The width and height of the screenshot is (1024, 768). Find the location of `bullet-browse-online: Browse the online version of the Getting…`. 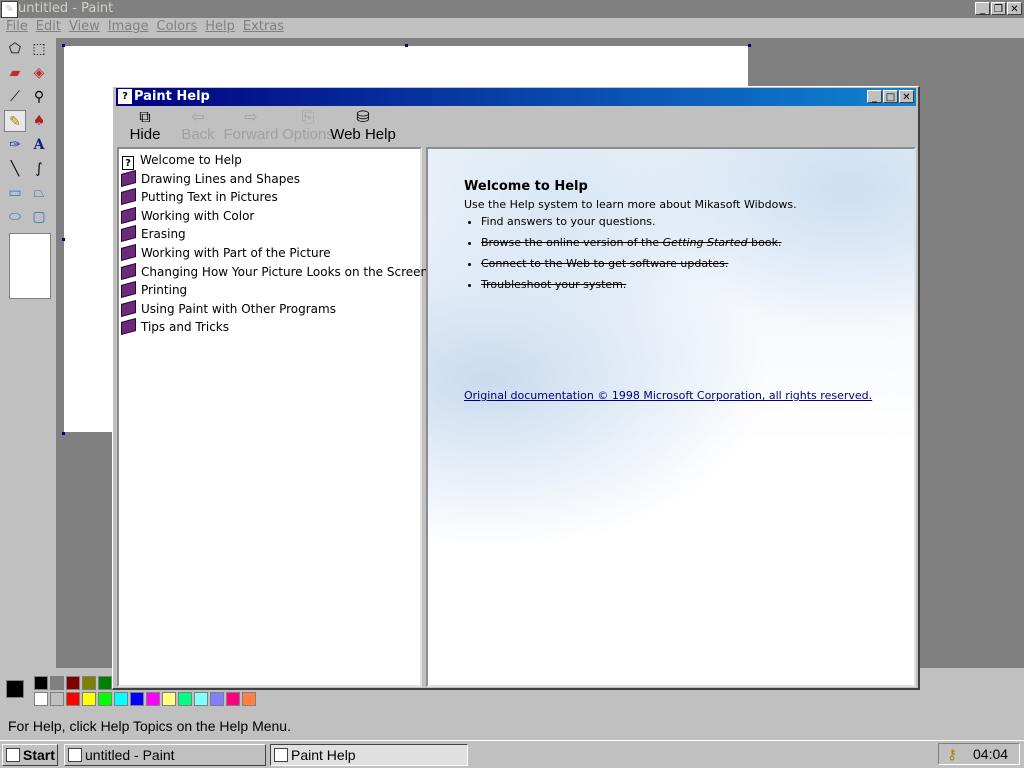

bullet-browse-online: Browse the online version of the Getting… is located at coordinates (692, 242).